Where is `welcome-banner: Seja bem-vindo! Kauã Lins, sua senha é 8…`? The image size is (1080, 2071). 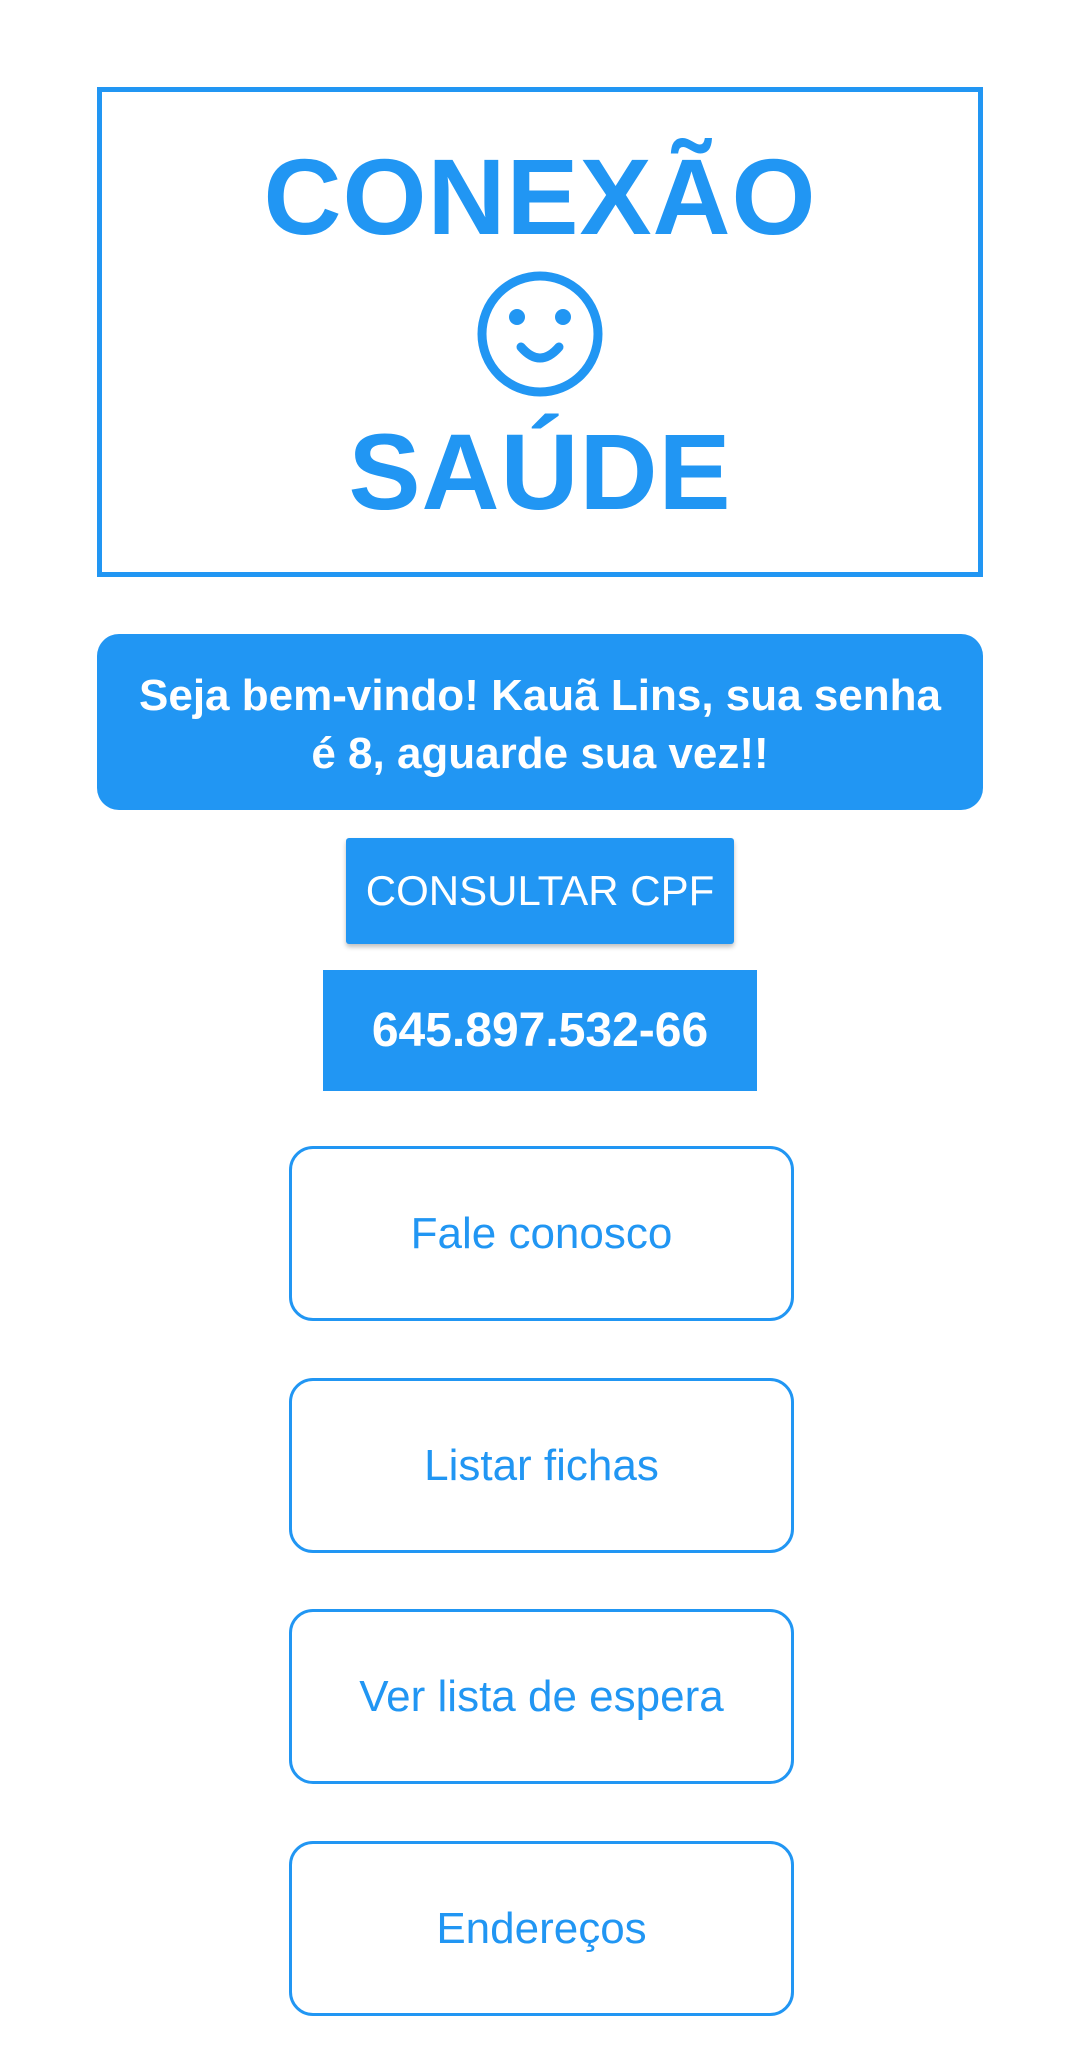 welcome-banner: Seja bem-vindo! Kauã Lins, sua senha é 8… is located at coordinates (540, 722).